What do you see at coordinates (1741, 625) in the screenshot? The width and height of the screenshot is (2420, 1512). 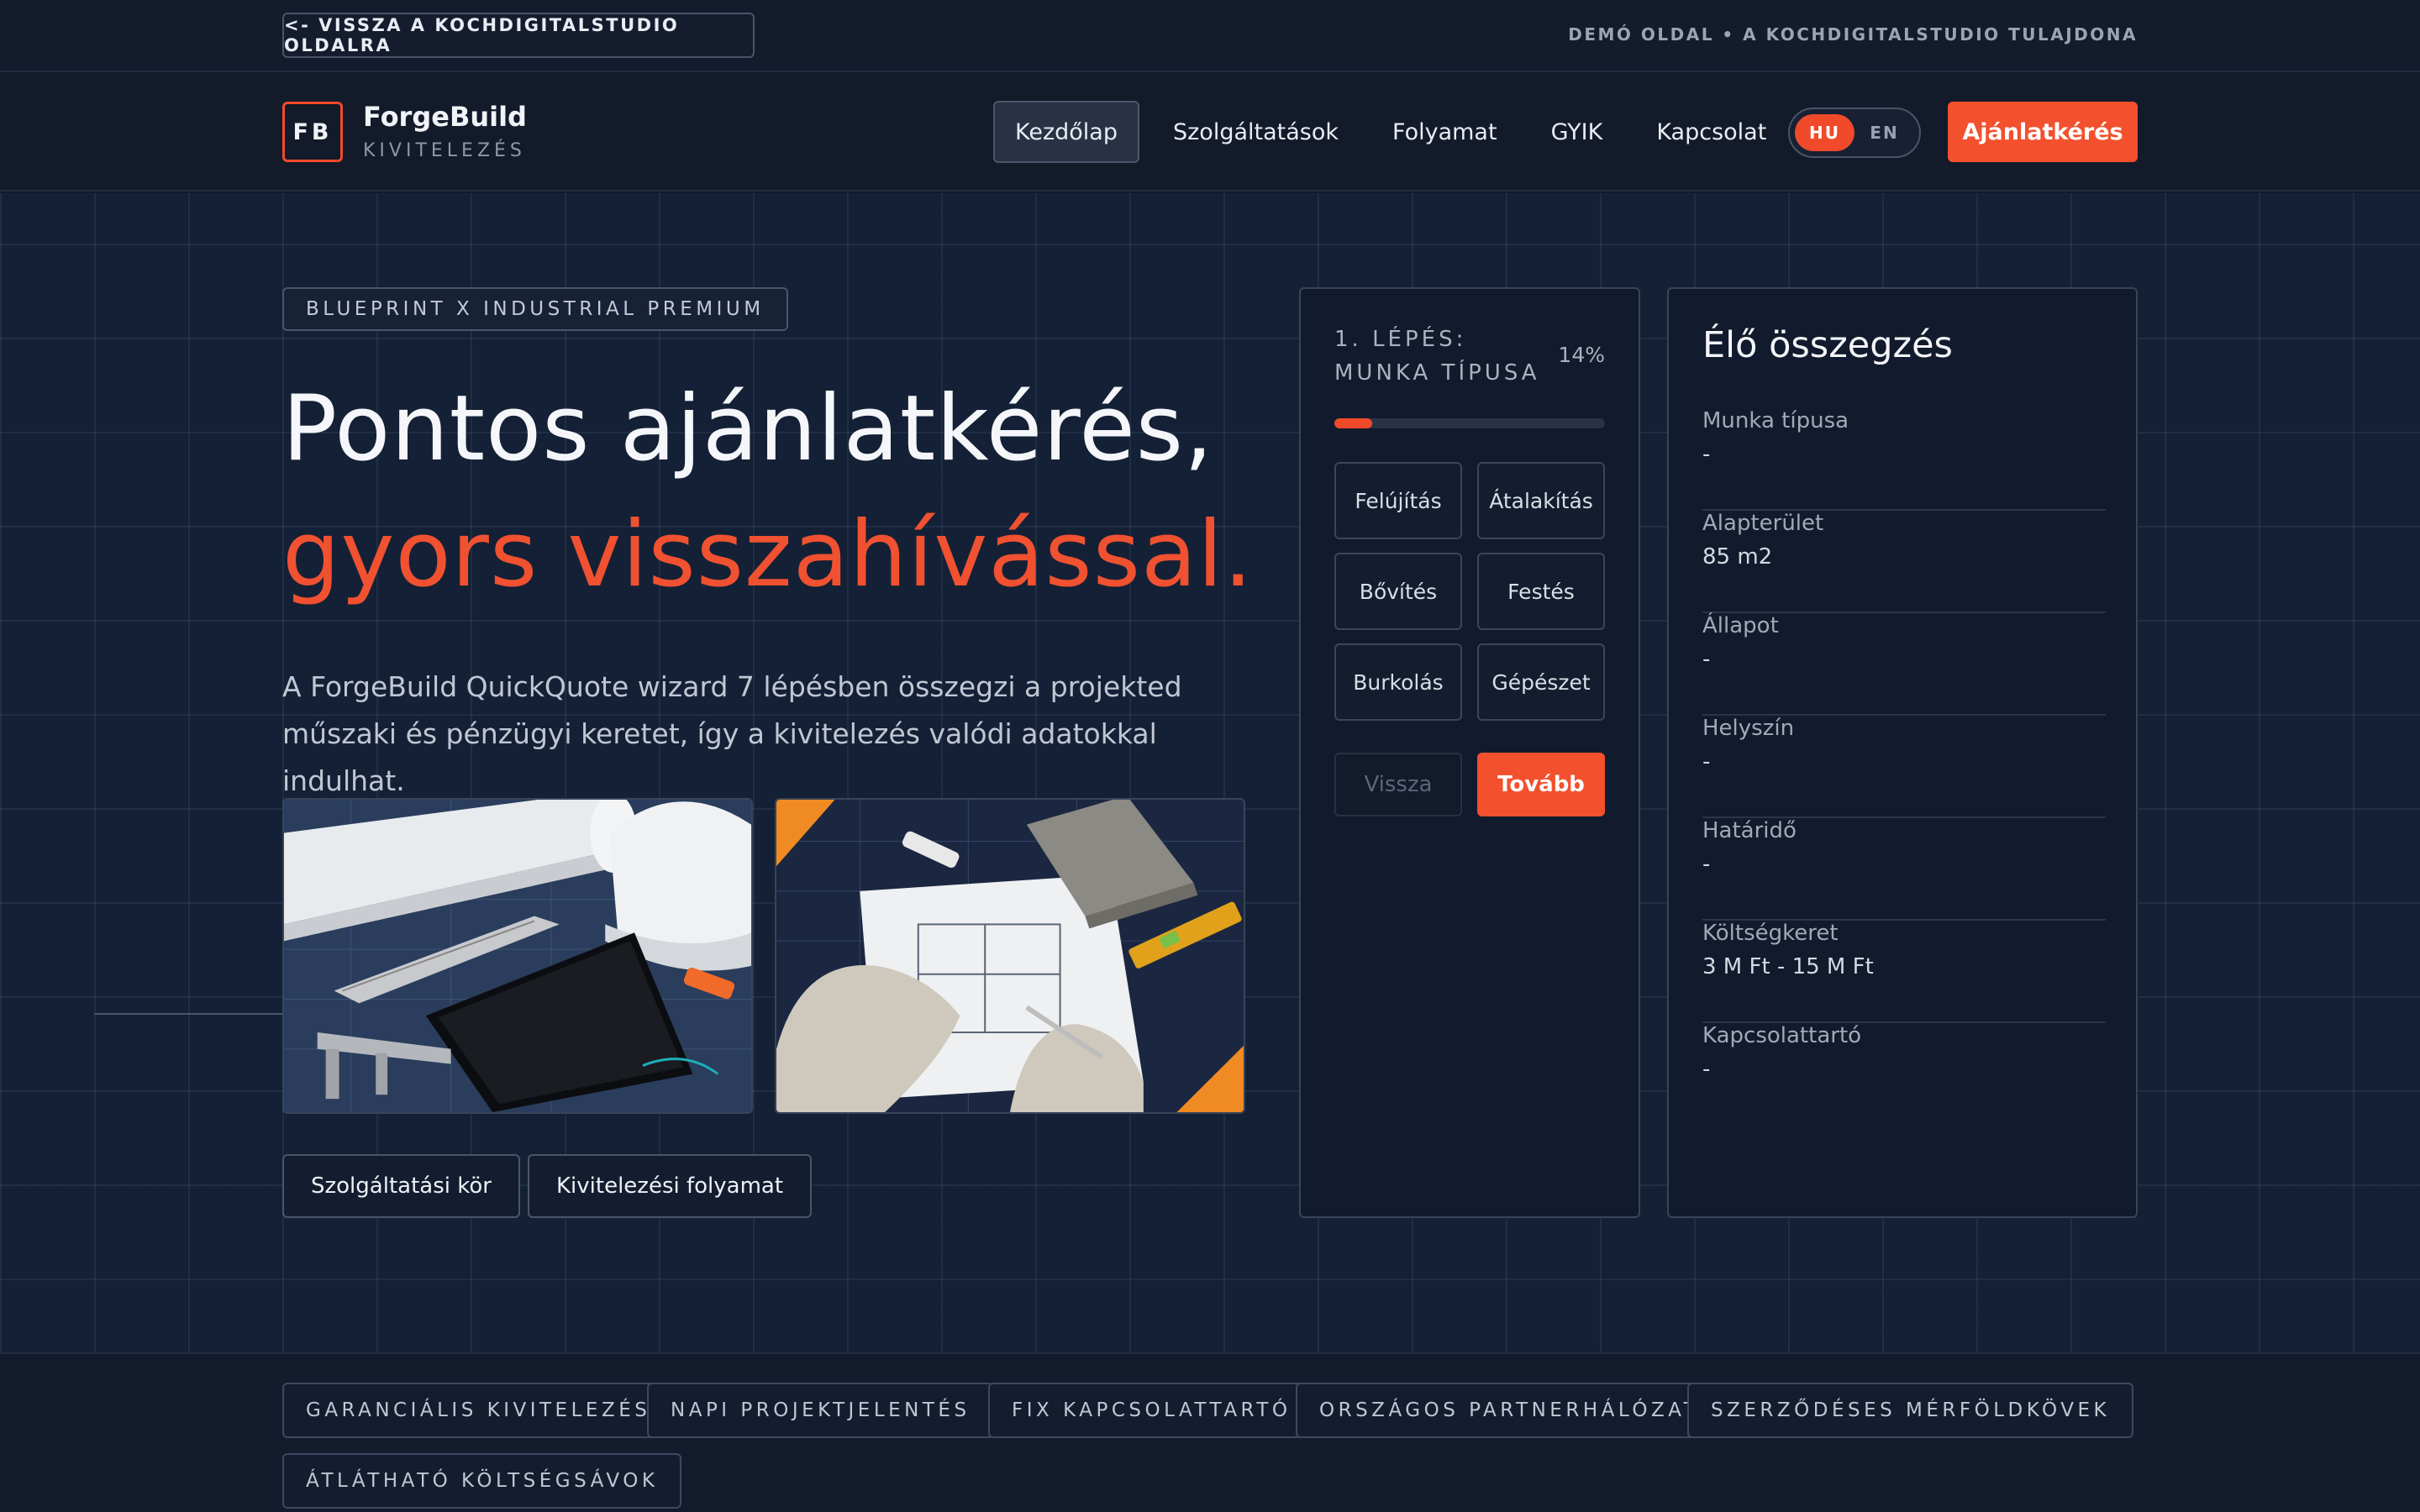 I see `summary-label: Állapot` at bounding box center [1741, 625].